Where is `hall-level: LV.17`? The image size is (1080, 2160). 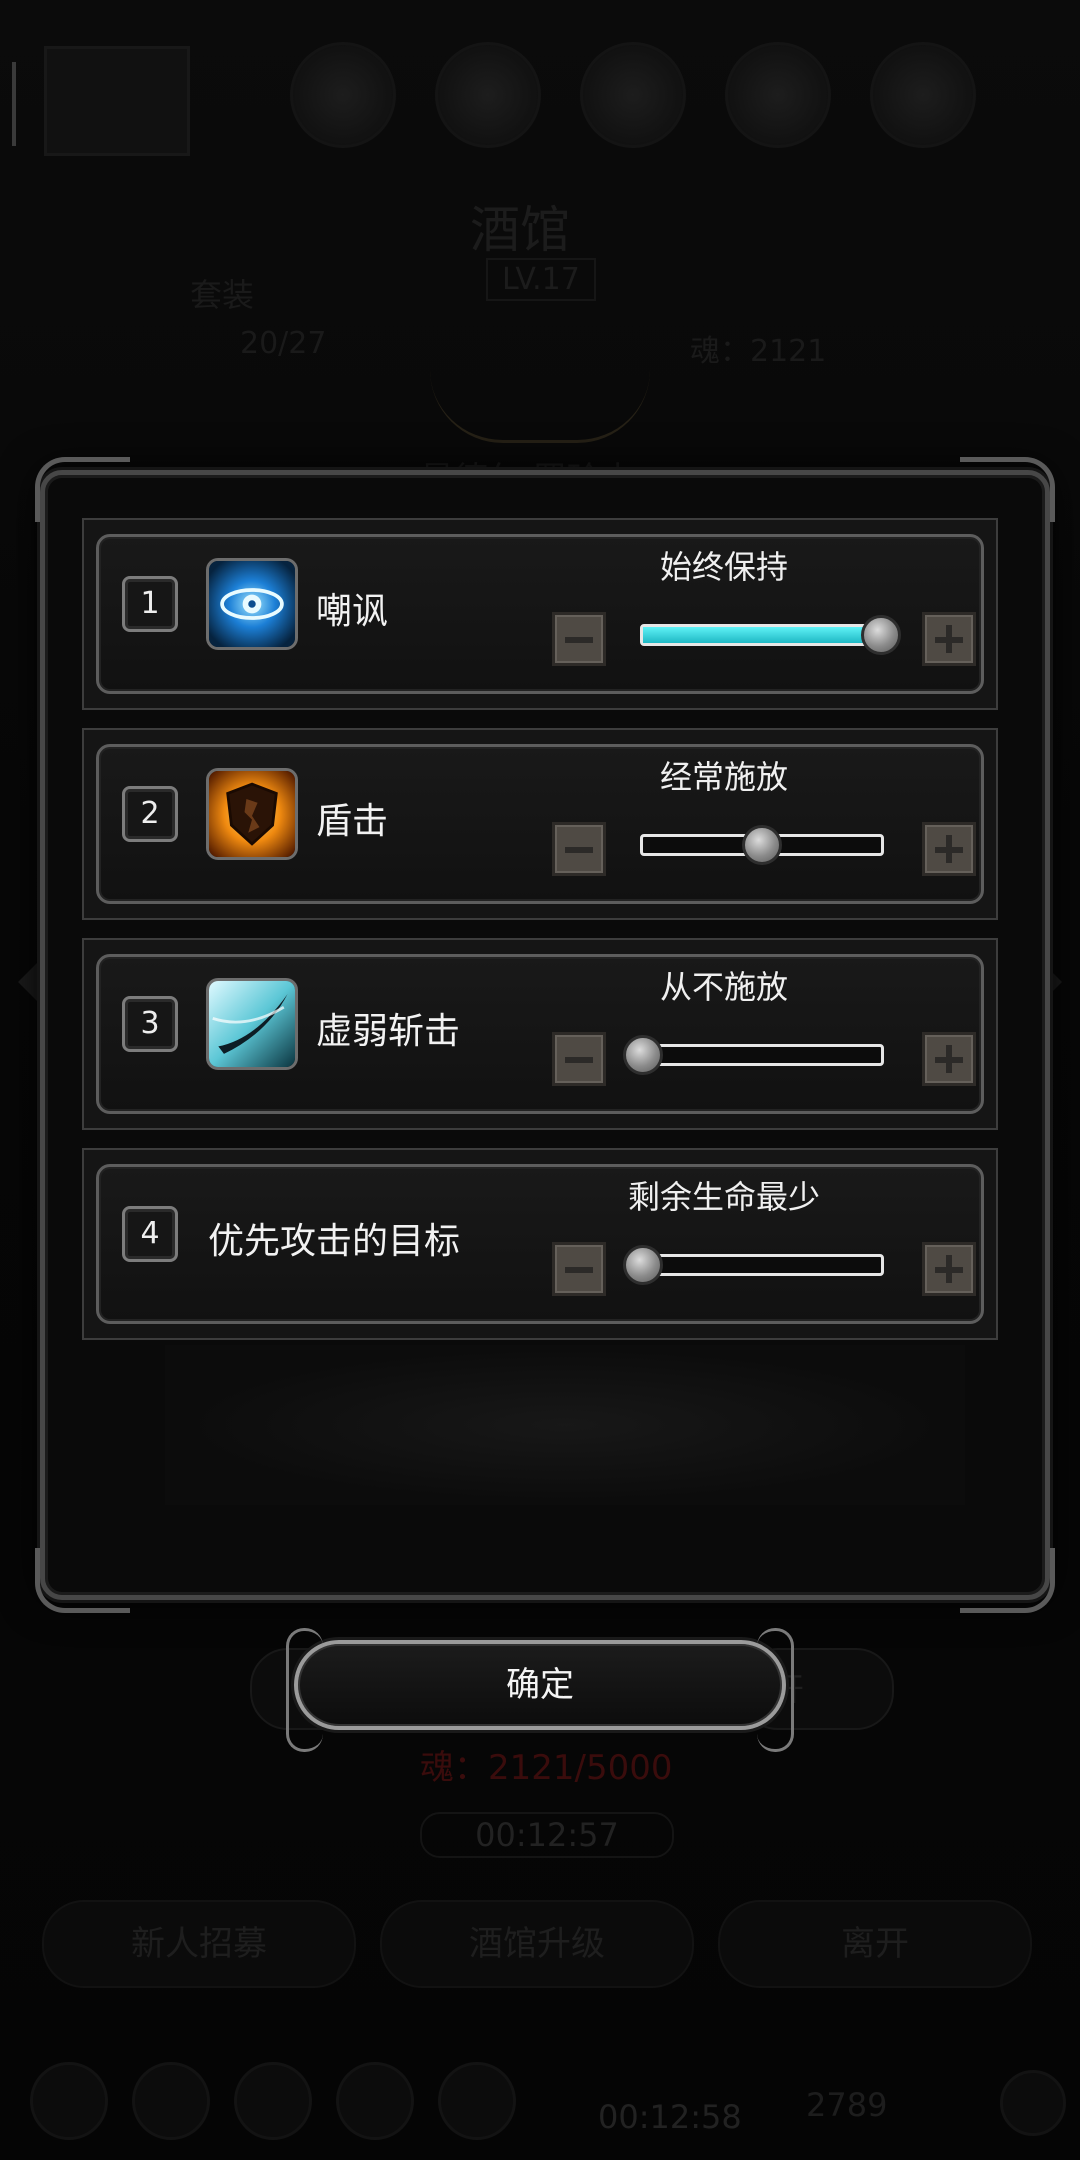
hall-level: LV.17 is located at coordinates (541, 279).